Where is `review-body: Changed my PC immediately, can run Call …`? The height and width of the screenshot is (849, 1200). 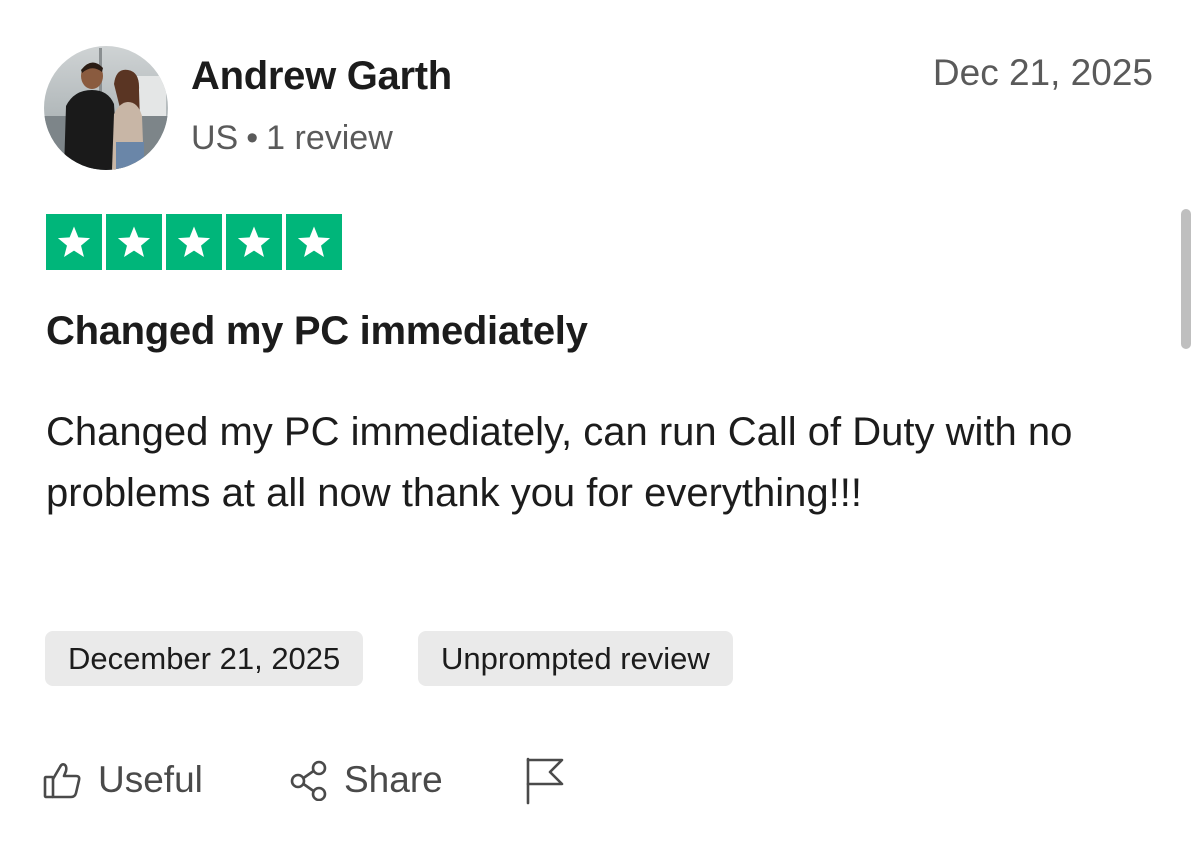
review-body: Changed my PC immediately, can run Call … is located at coordinates (559, 462).